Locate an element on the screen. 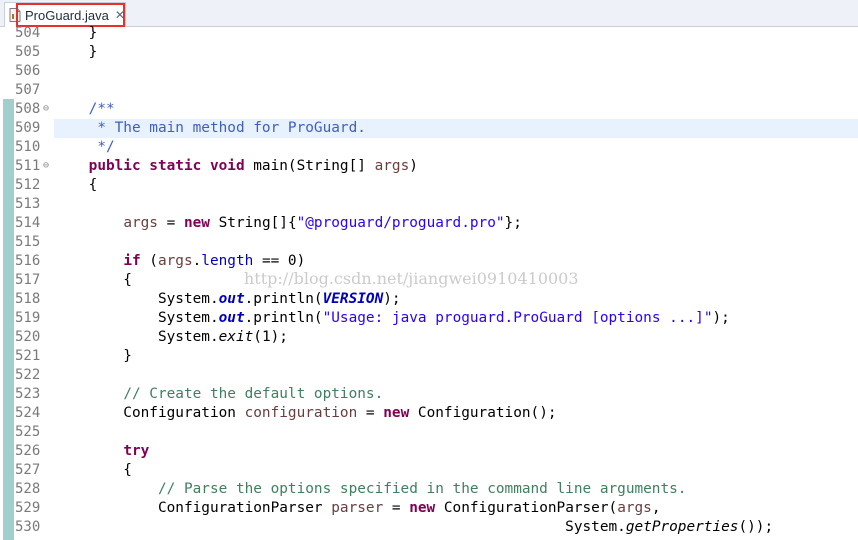  code-token: */ is located at coordinates (84, 147).